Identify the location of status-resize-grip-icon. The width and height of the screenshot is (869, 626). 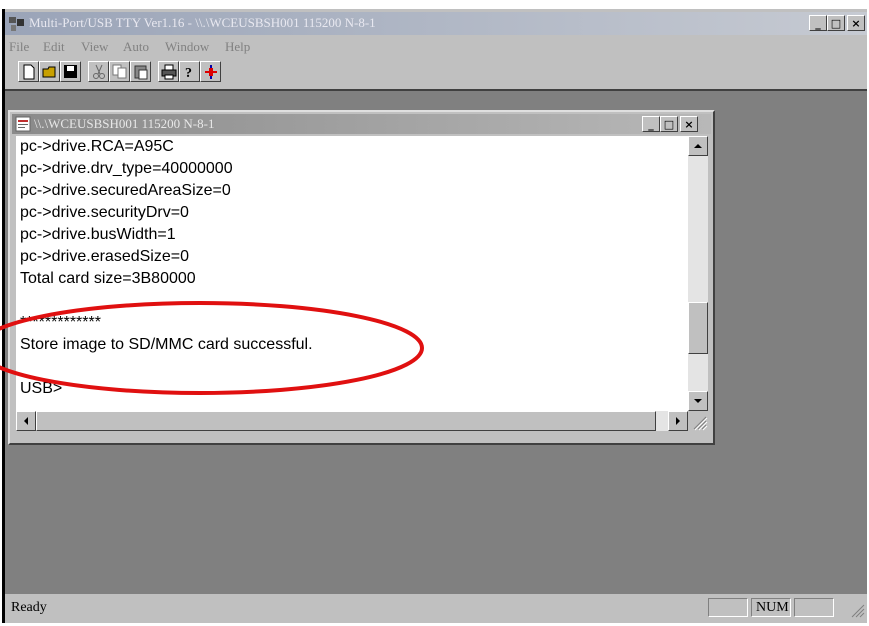
(856, 609).